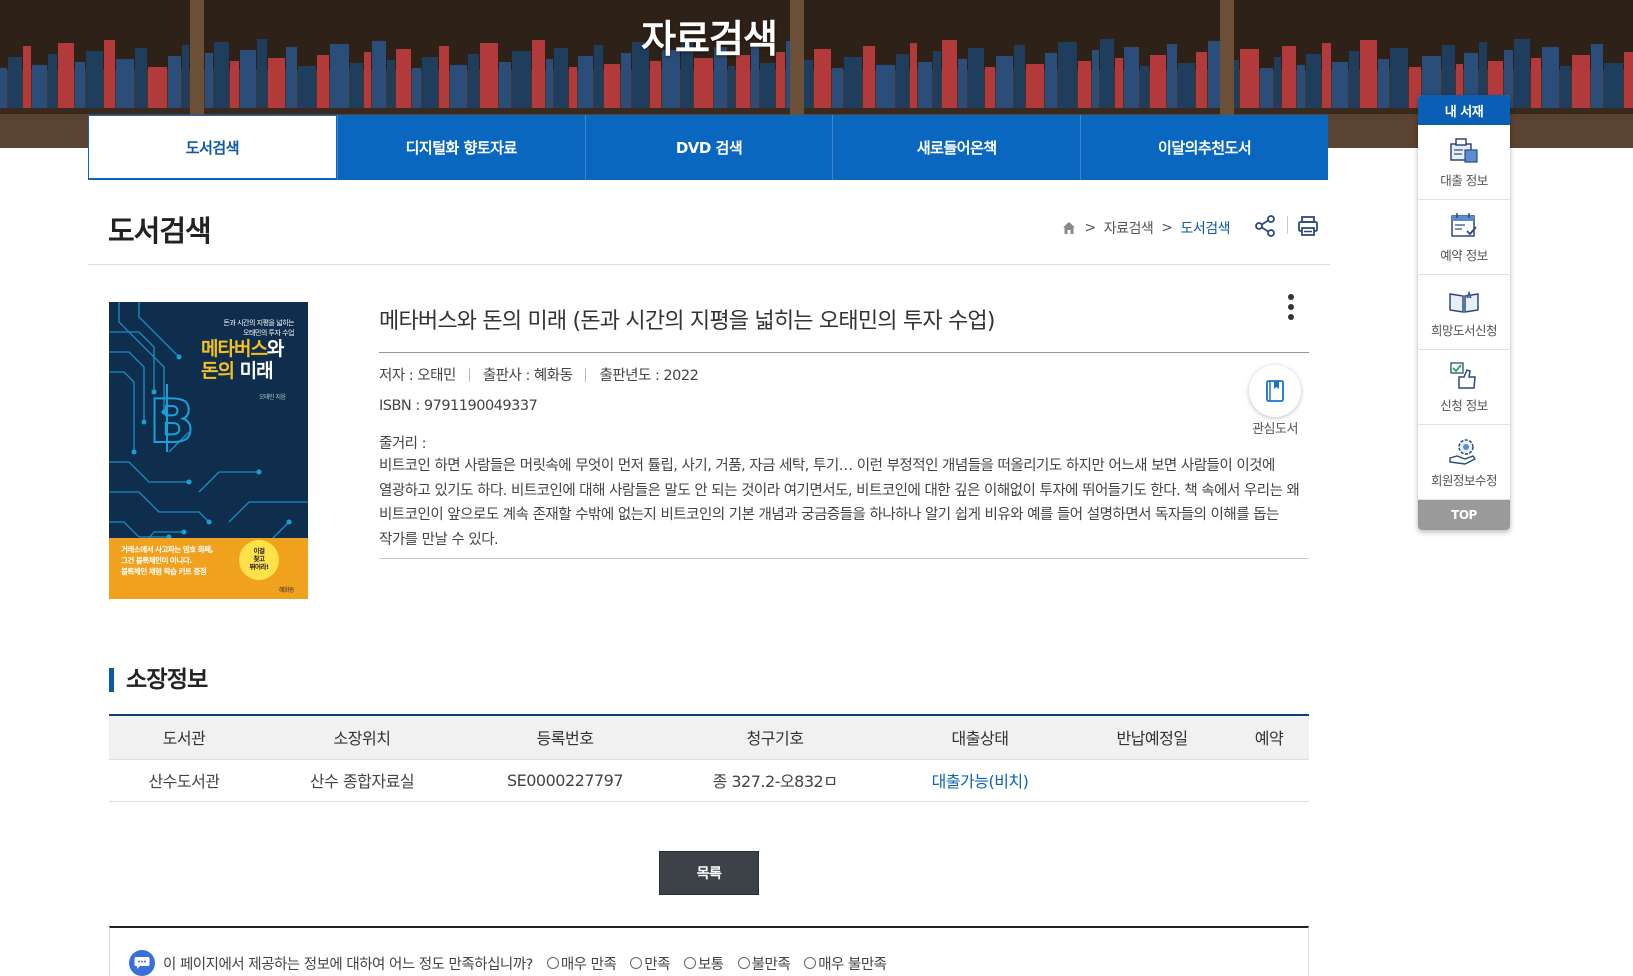  I want to click on quick-menu-loan-info: 대출 정보, so click(1464, 162).